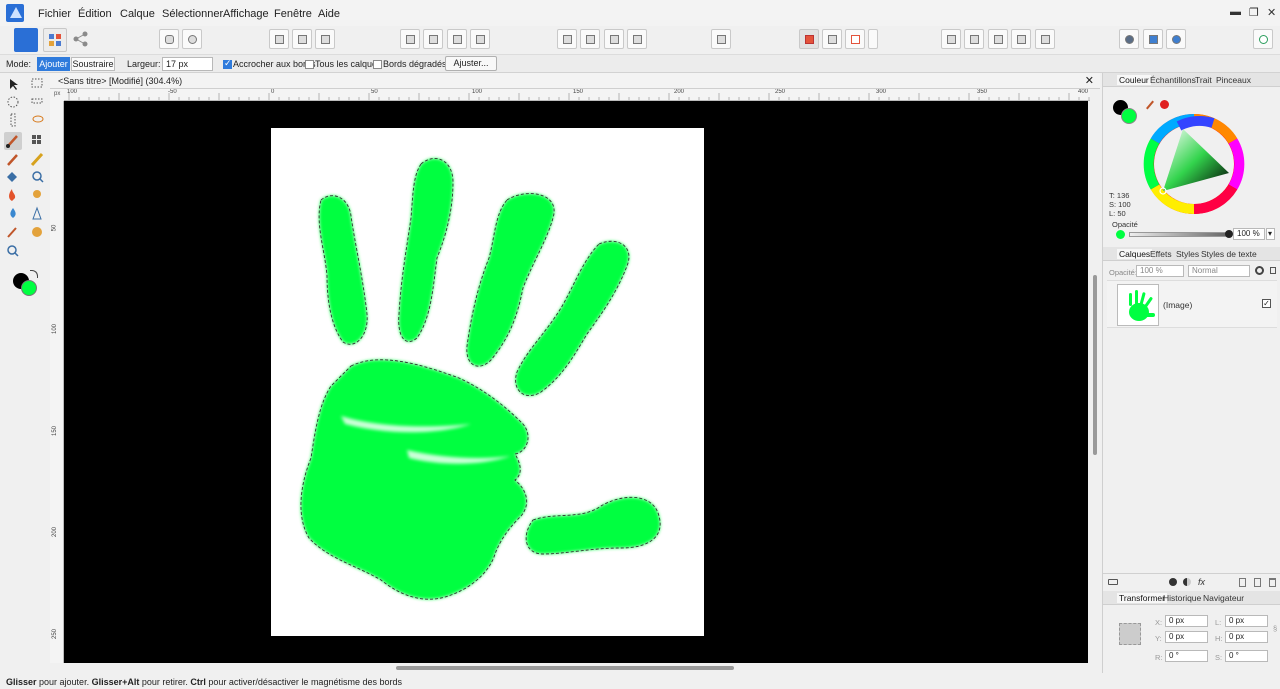 The height and width of the screenshot is (689, 1280). Describe the element at coordinates (1186, 637) in the screenshot. I see `y-field: 0 px` at that location.